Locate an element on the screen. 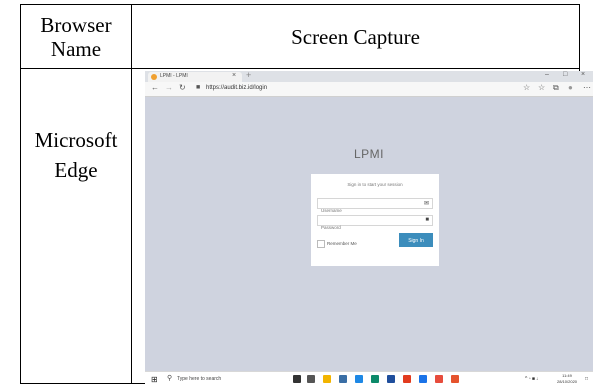 The width and height of the screenshot is (601, 387). header-browser-name: Browser Name is located at coordinates (76, 36).